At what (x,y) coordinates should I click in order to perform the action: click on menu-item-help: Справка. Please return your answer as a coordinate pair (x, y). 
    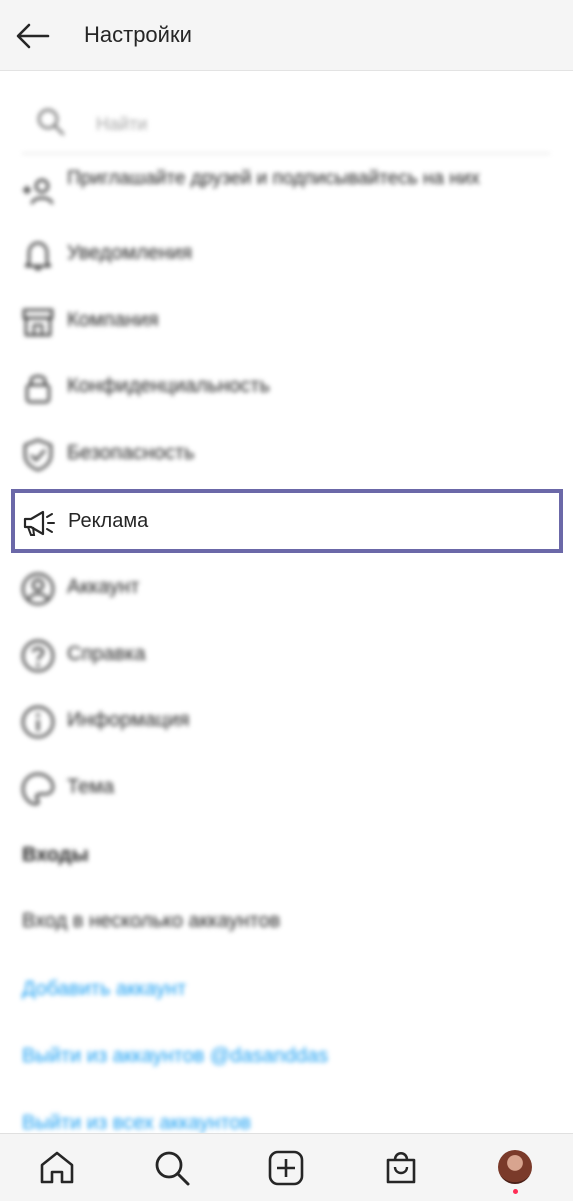
    Looking at the image, I should click on (286, 654).